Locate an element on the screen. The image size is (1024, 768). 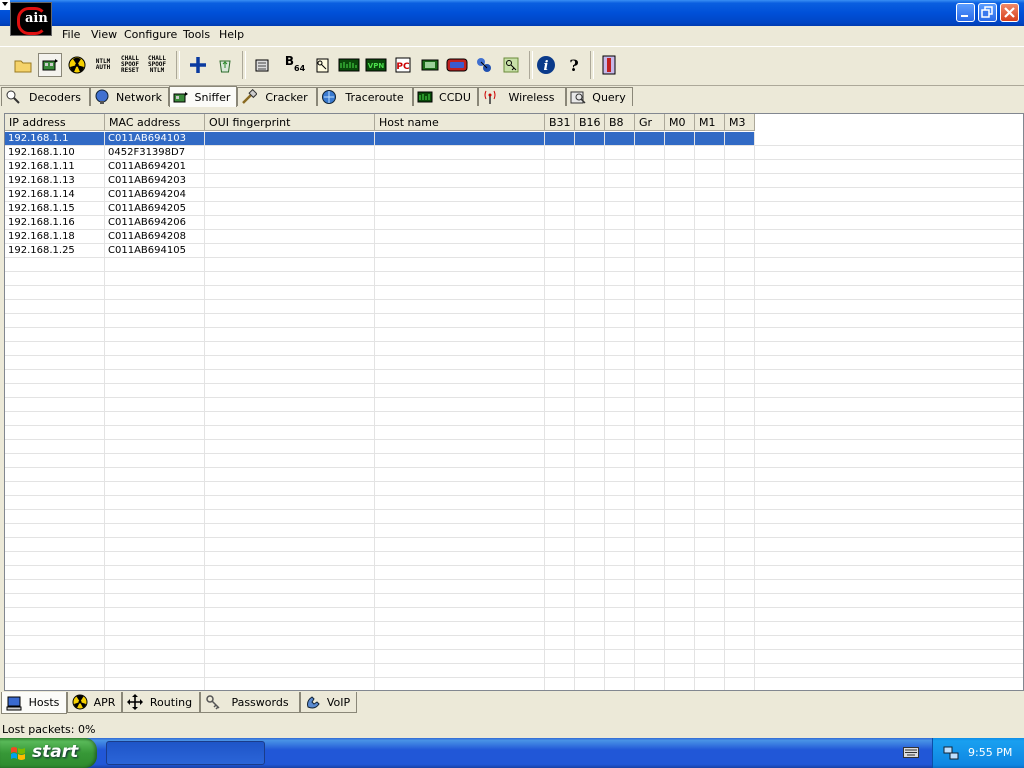
hash-calc-button is located at coordinates (484, 65).